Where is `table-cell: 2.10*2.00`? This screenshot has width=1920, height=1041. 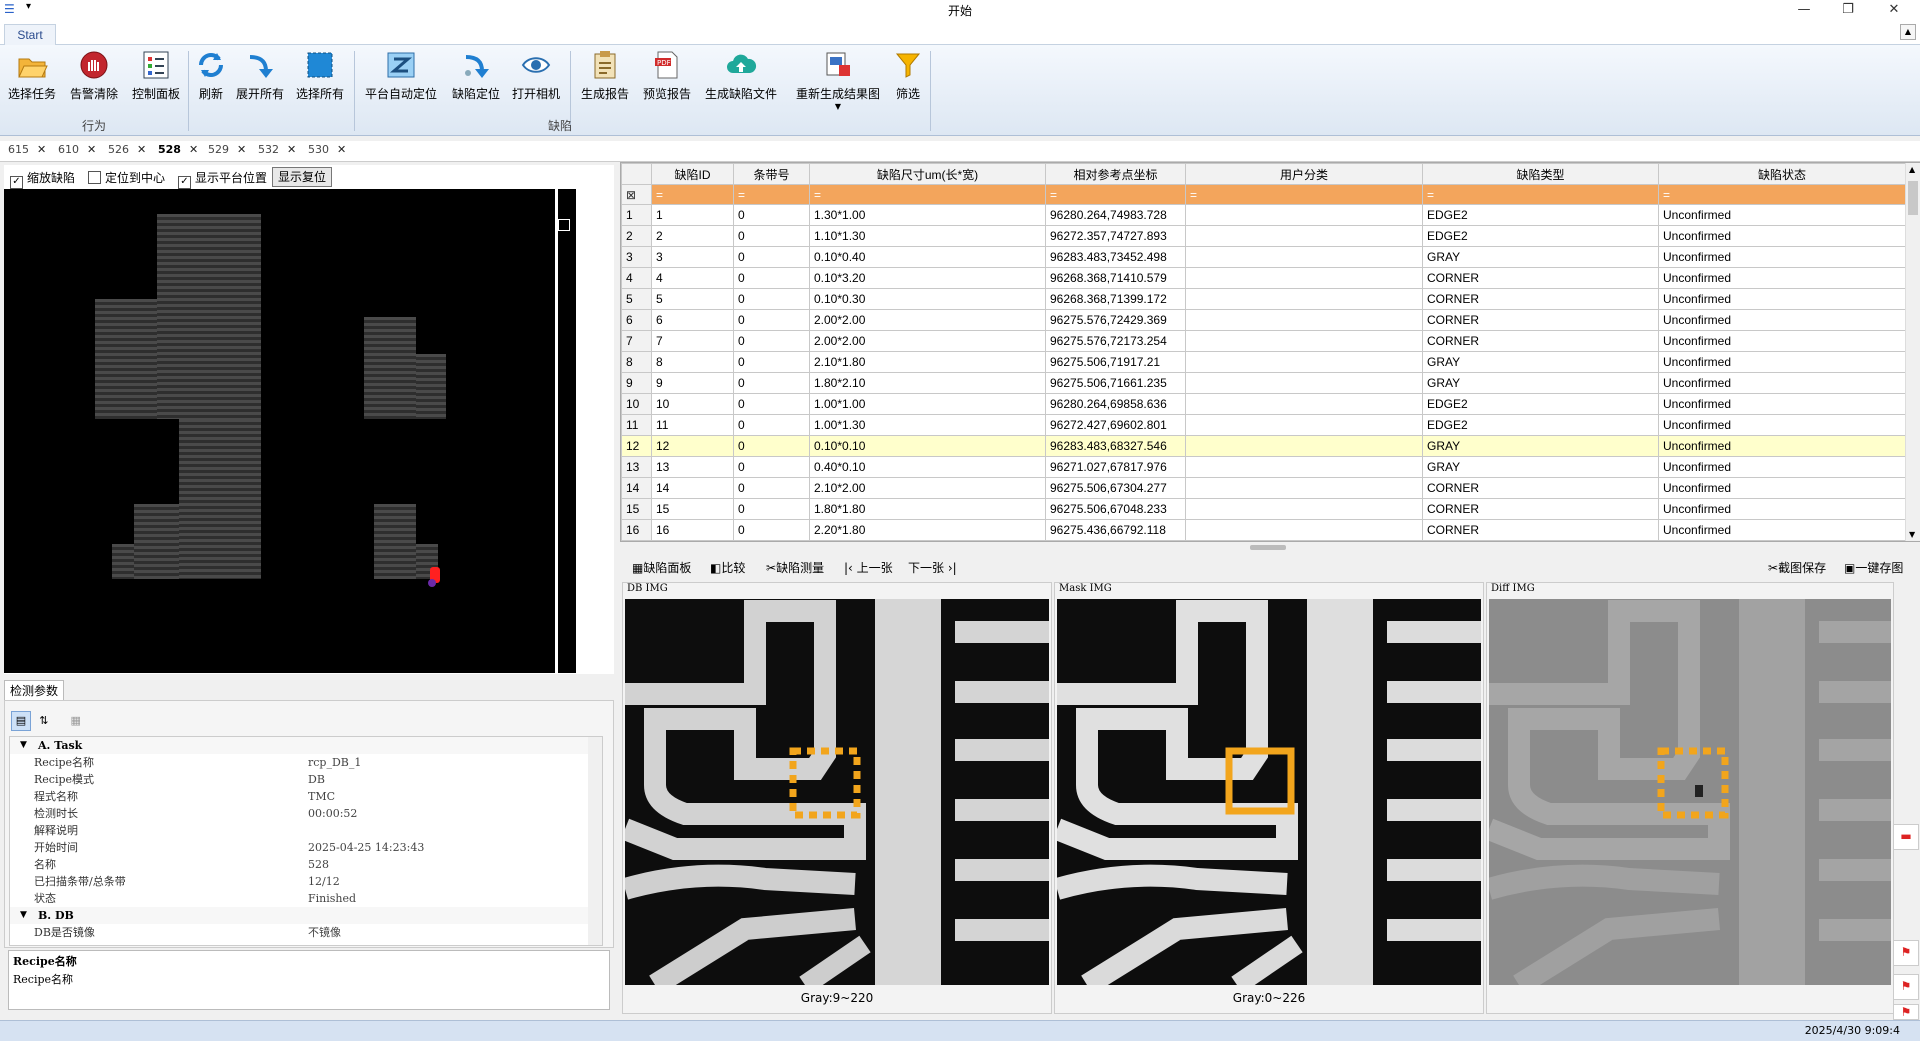
table-cell: 2.10*2.00 is located at coordinates (927, 488).